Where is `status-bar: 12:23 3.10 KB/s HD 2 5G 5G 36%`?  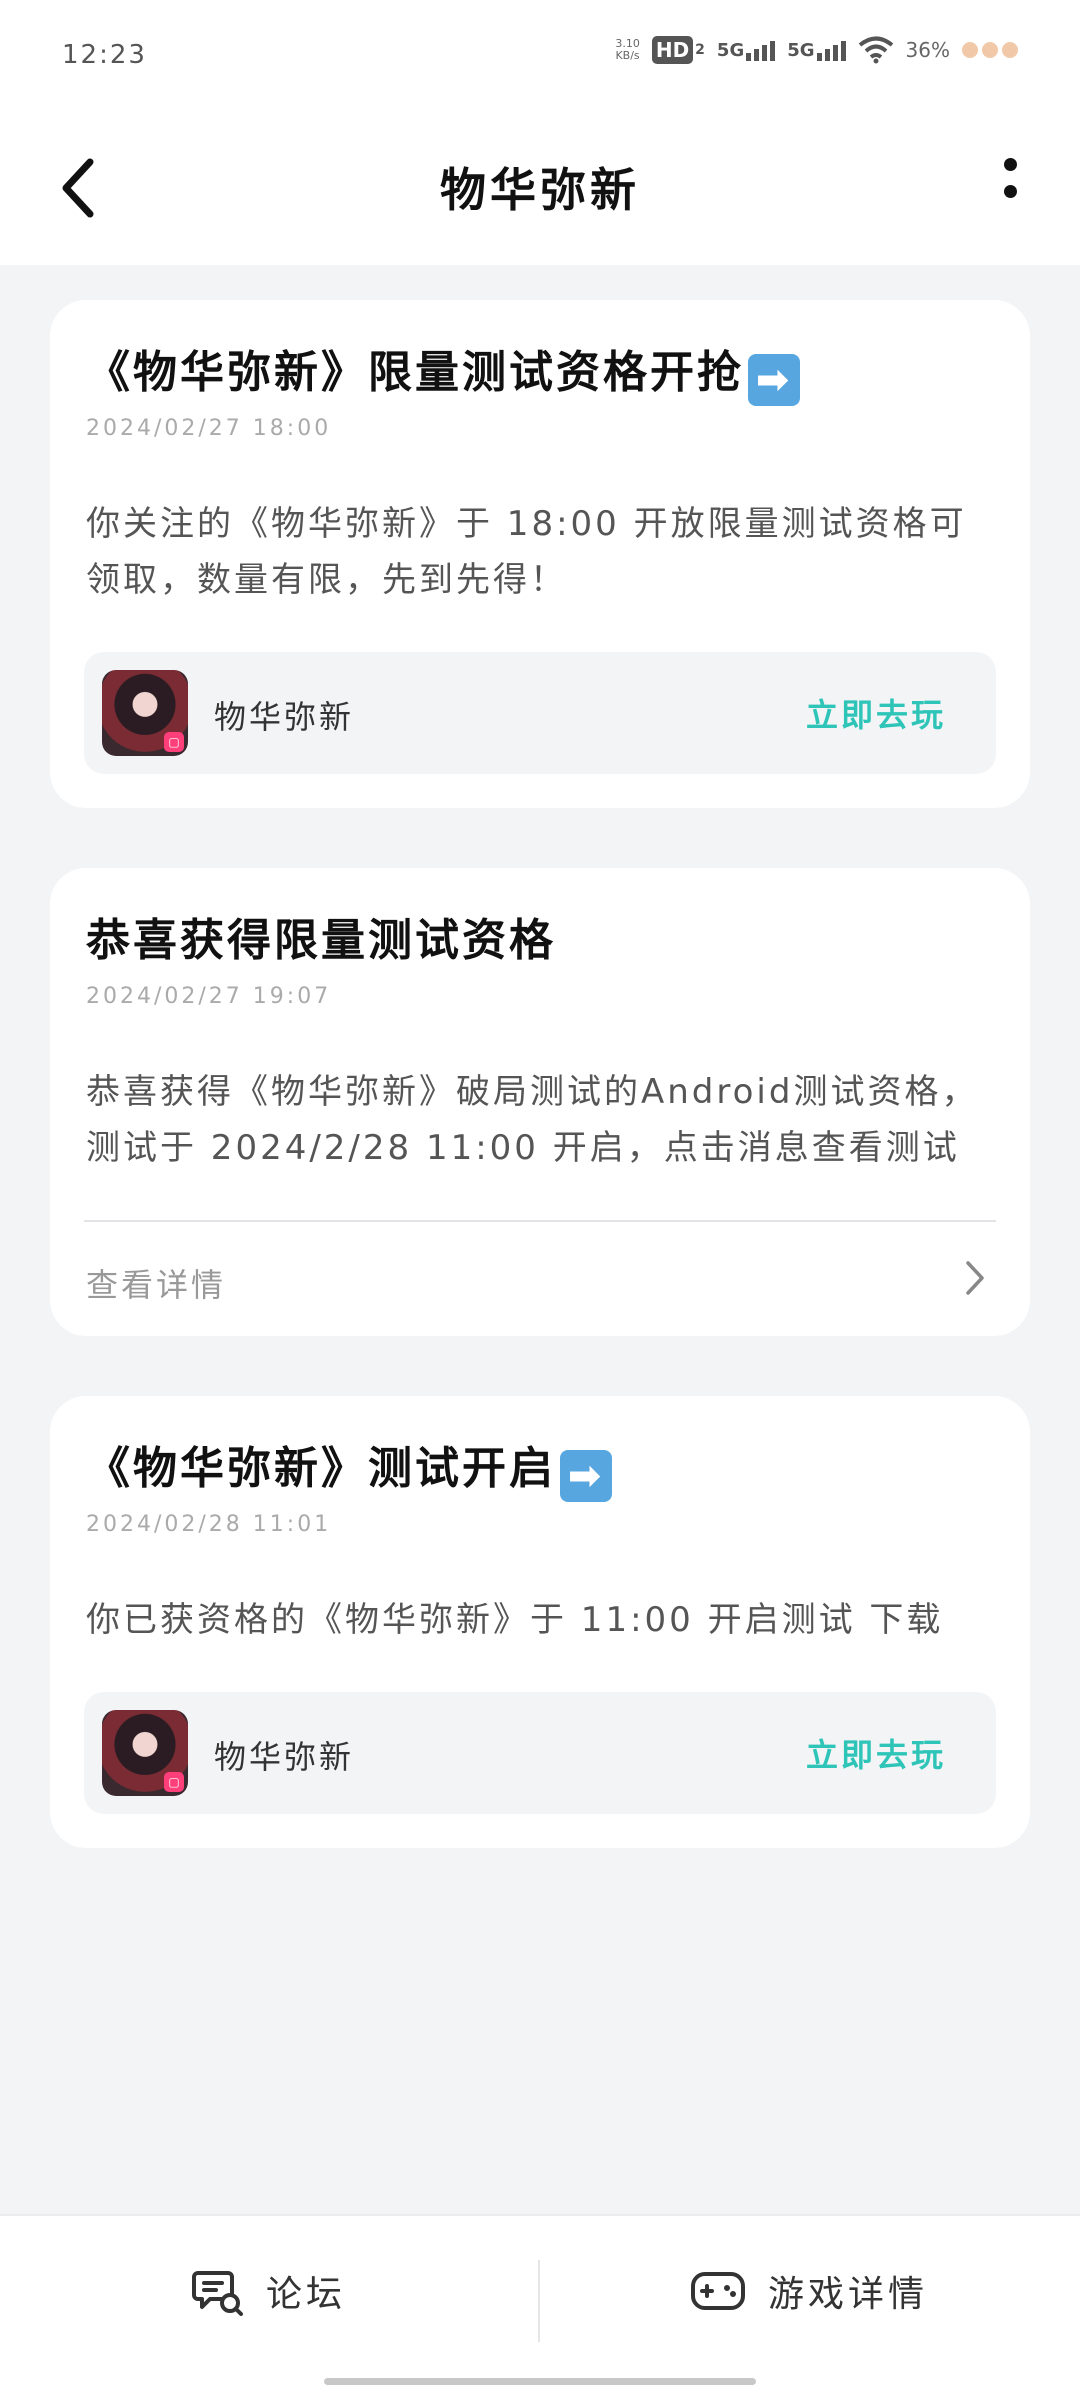
status-bar: 12:23 3.10 KB/s HD 2 5G 5G 36% is located at coordinates (540, 55).